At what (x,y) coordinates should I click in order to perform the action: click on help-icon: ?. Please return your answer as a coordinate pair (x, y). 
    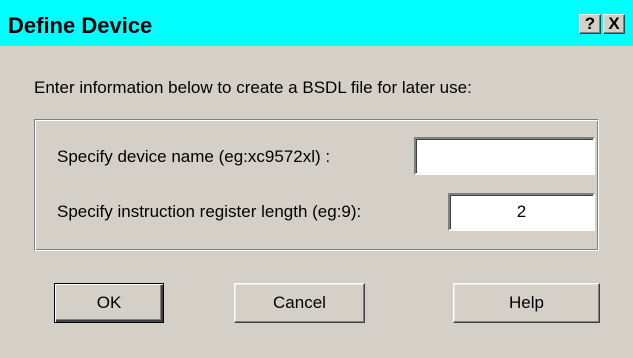
    Looking at the image, I should click on (590, 24).